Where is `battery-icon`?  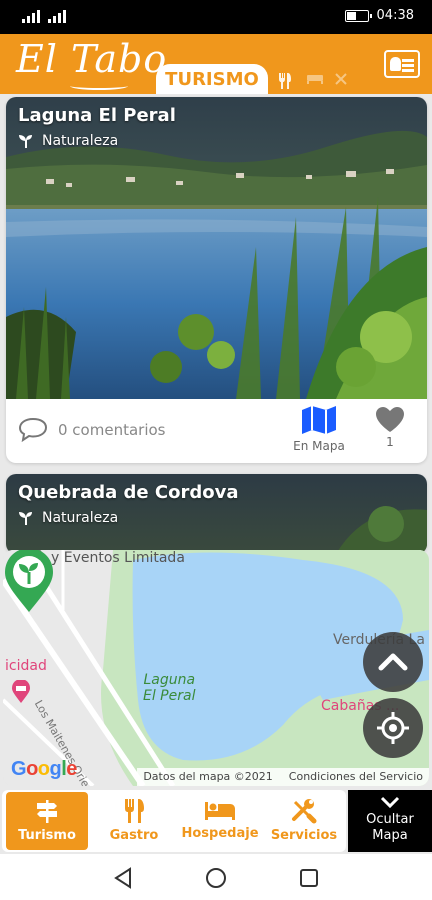 battery-icon is located at coordinates (358, 15).